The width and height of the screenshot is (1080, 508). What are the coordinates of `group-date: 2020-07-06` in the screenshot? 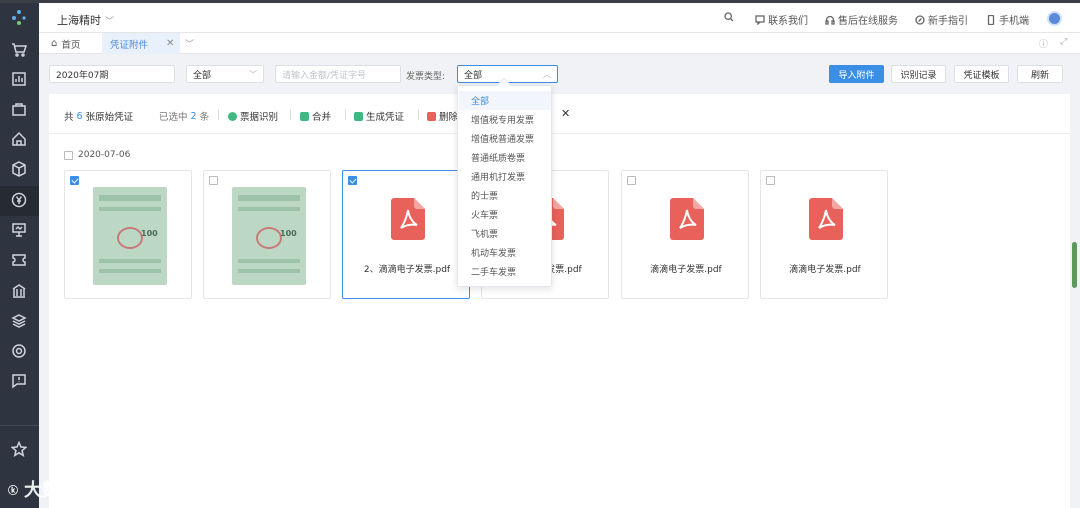 It's located at (104, 155).